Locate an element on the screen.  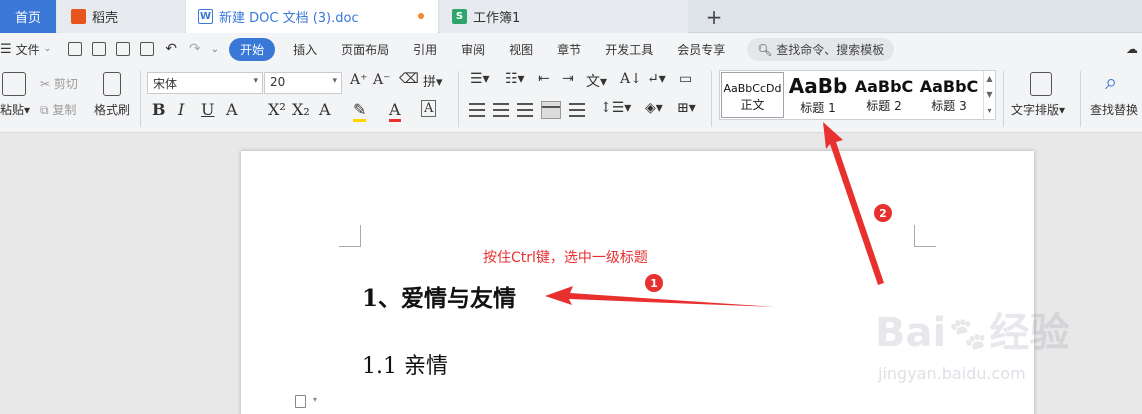
arrow-to-heading is located at coordinates (660, 296).